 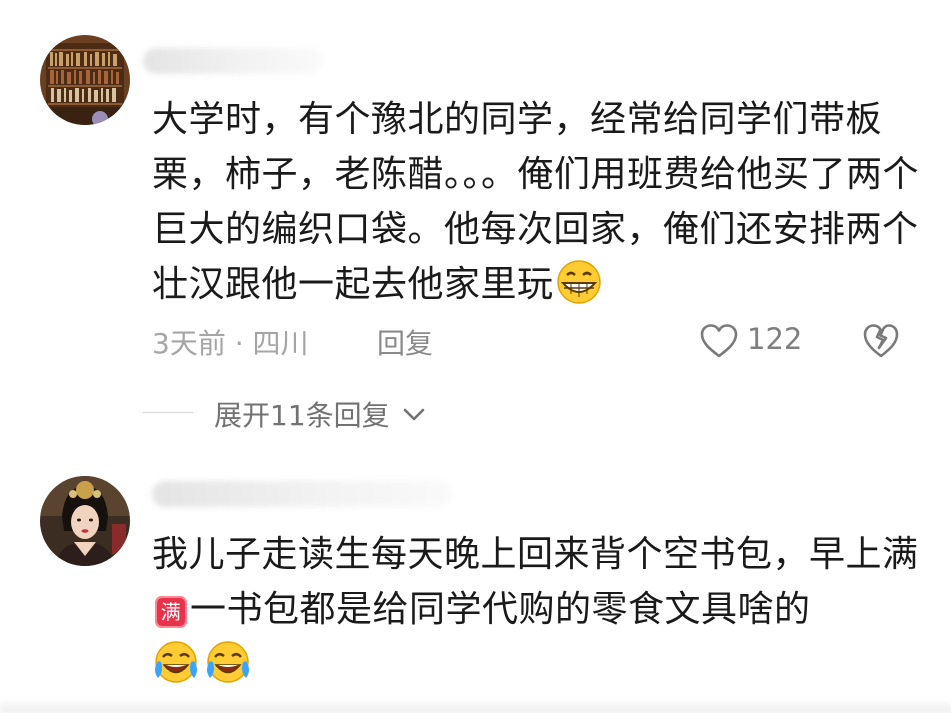 I want to click on avatar, so click(x=85, y=521).